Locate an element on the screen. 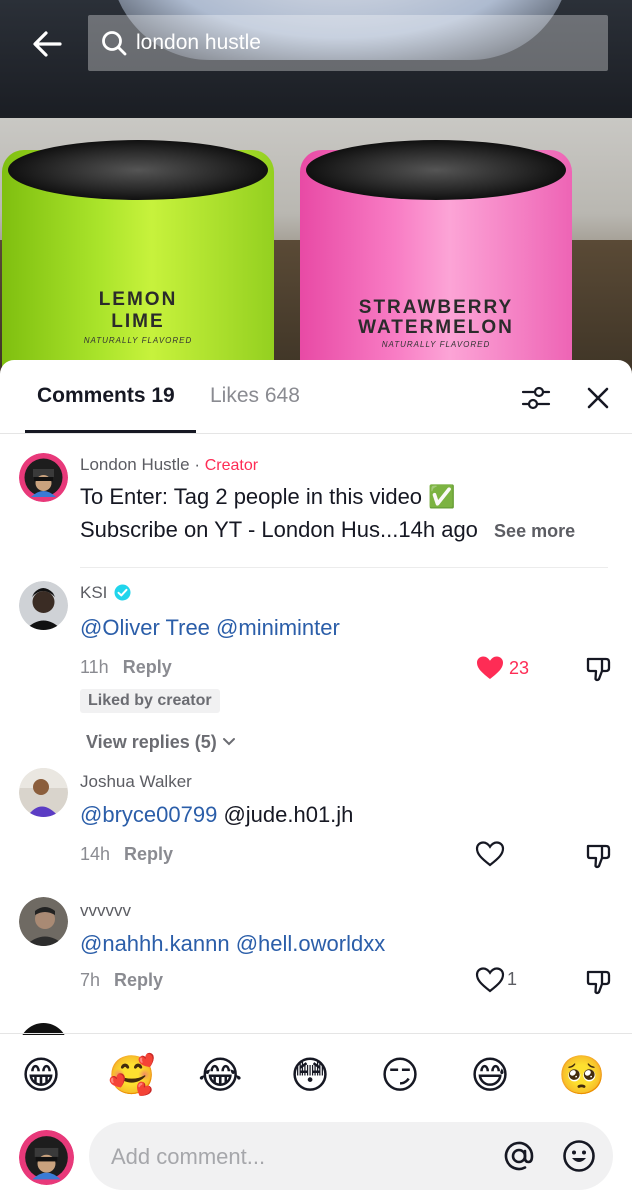 The width and height of the screenshot is (632, 1200). emoji-button: 😂 is located at coordinates (220, 1076).